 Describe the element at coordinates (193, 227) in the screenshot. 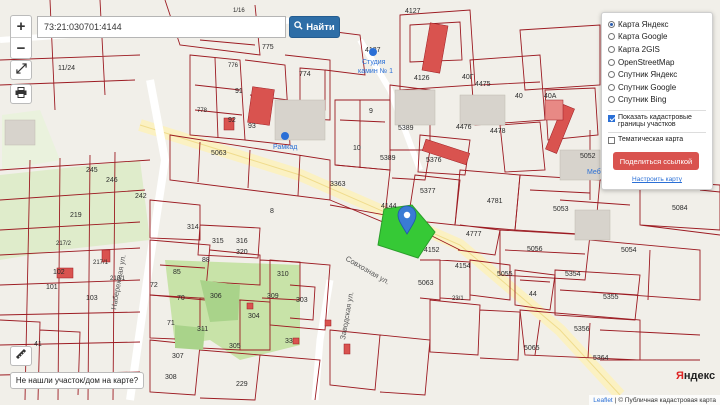

I see `parcel-label: 314` at that location.